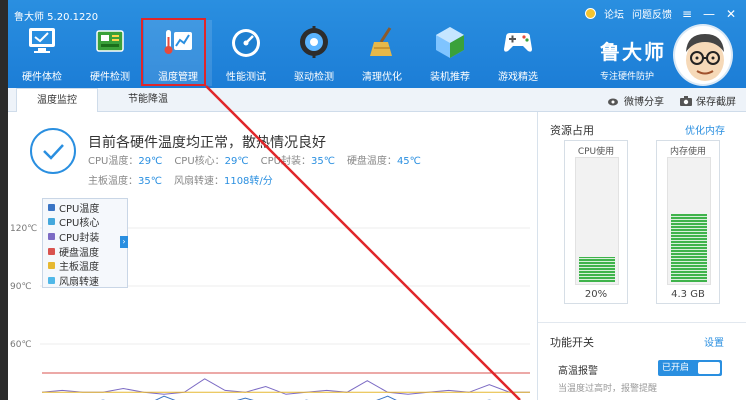 Image resolution: width=746 pixels, height=400 pixels. What do you see at coordinates (23, 229) in the screenshot?
I see `y-tick-label: 120℃` at bounding box center [23, 229].